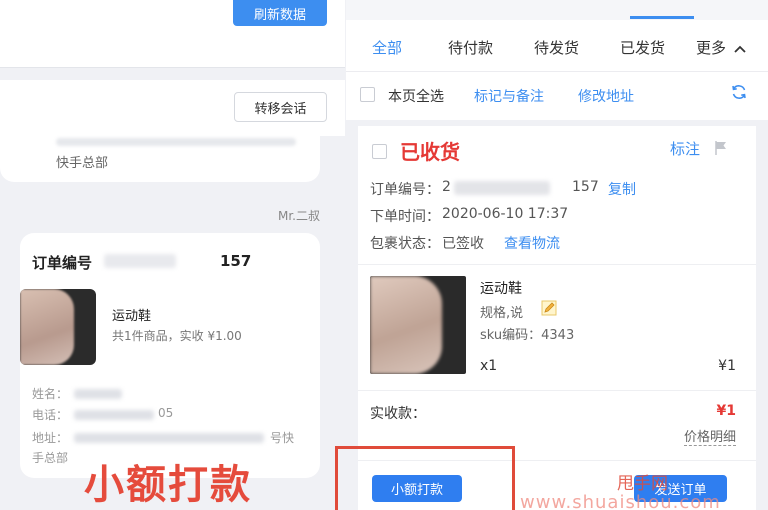  What do you see at coordinates (50, 458) in the screenshot?
I see `address-tail: 手总部` at bounding box center [50, 458].